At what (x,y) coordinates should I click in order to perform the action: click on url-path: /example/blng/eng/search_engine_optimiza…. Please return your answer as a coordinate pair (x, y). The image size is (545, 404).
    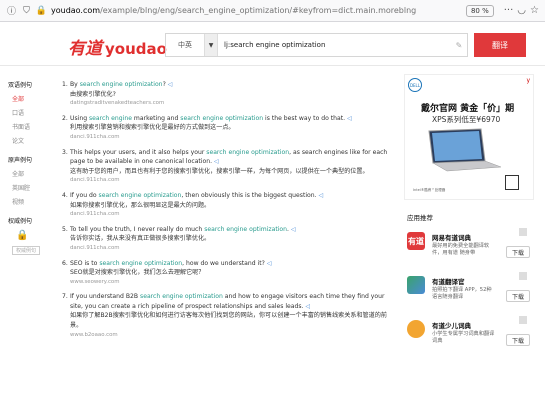
    Looking at the image, I should click on (258, 10).